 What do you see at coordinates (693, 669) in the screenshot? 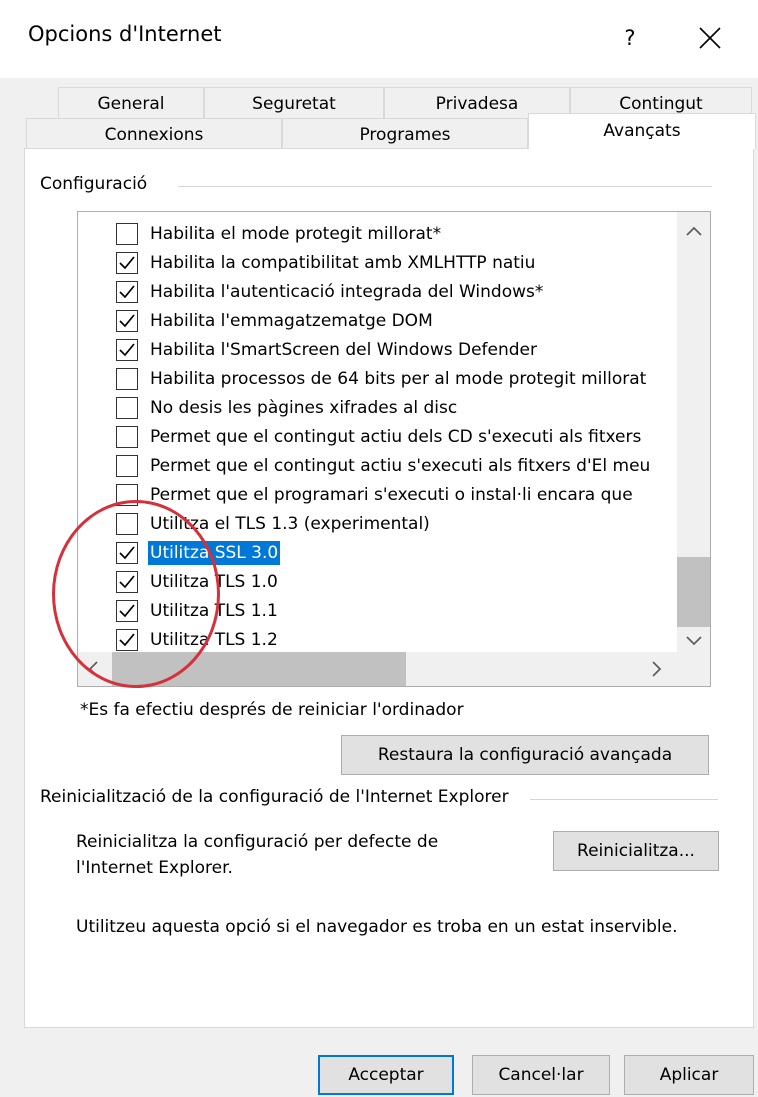
I see `scrollbar-corner` at bounding box center [693, 669].